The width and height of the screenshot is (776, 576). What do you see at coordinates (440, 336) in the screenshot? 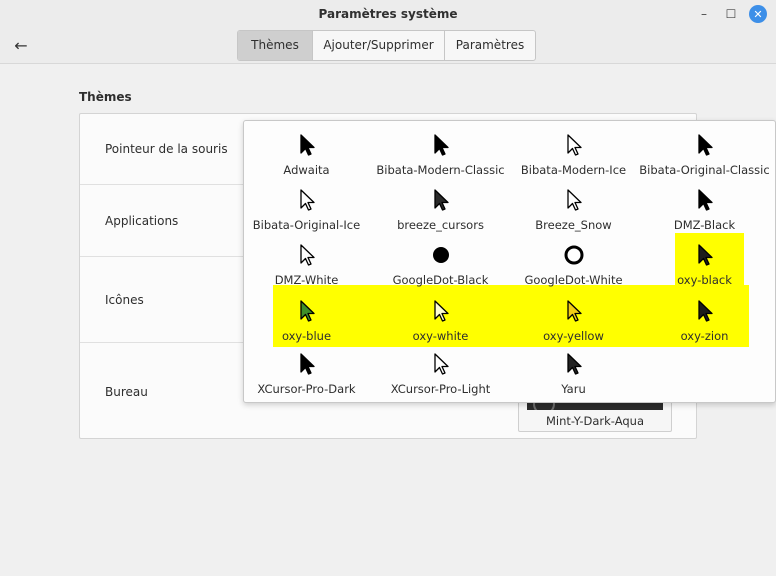
I see `cursor-theme-label: oxy-white` at bounding box center [440, 336].